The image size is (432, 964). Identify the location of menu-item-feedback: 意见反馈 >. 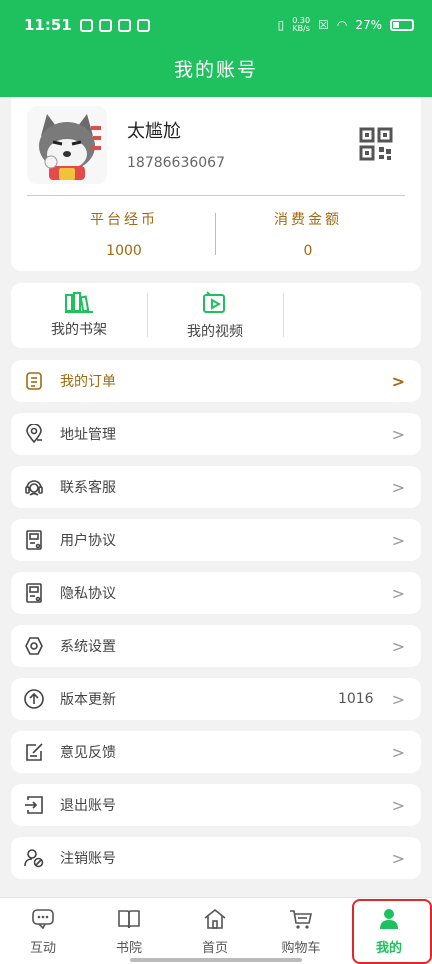
(216, 752).